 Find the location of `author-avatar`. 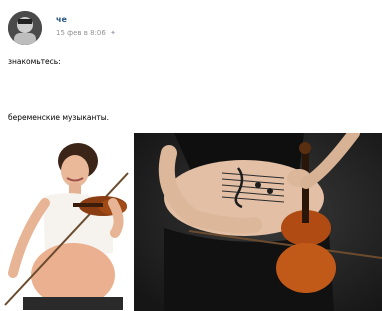

author-avatar is located at coordinates (25, 28).